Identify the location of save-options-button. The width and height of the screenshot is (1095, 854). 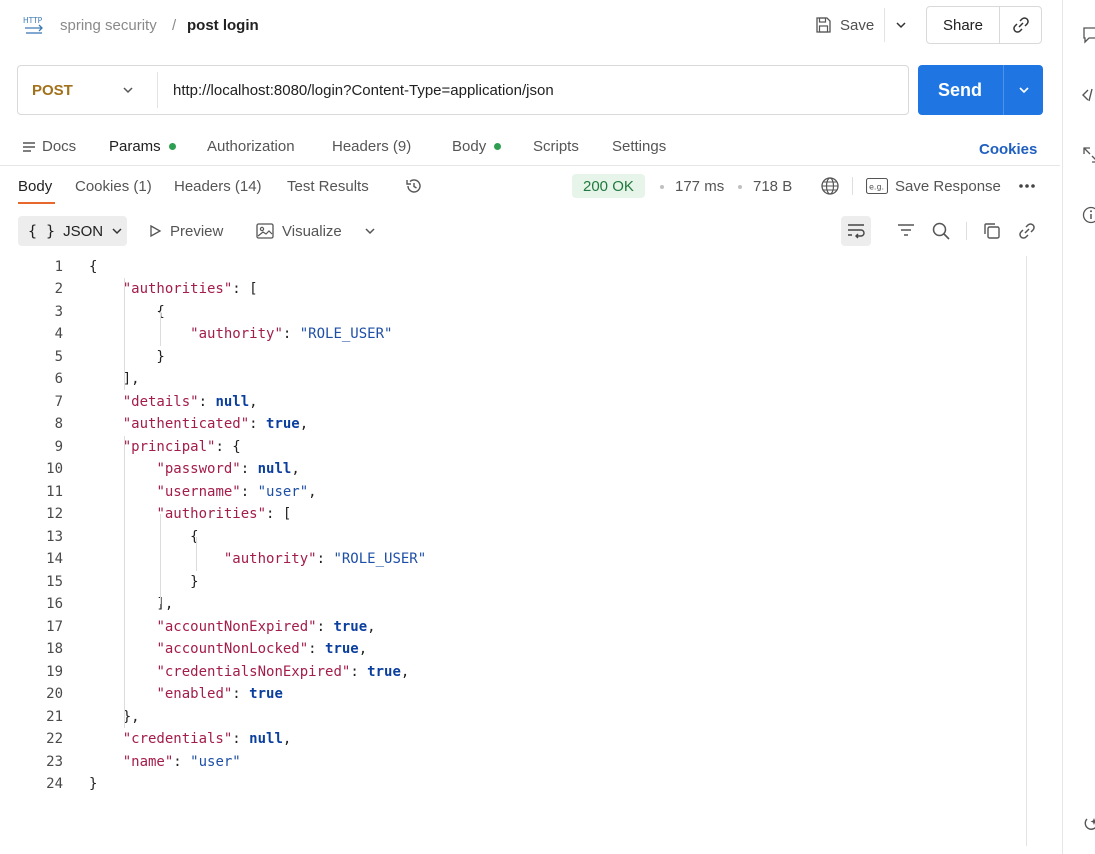
(901, 25).